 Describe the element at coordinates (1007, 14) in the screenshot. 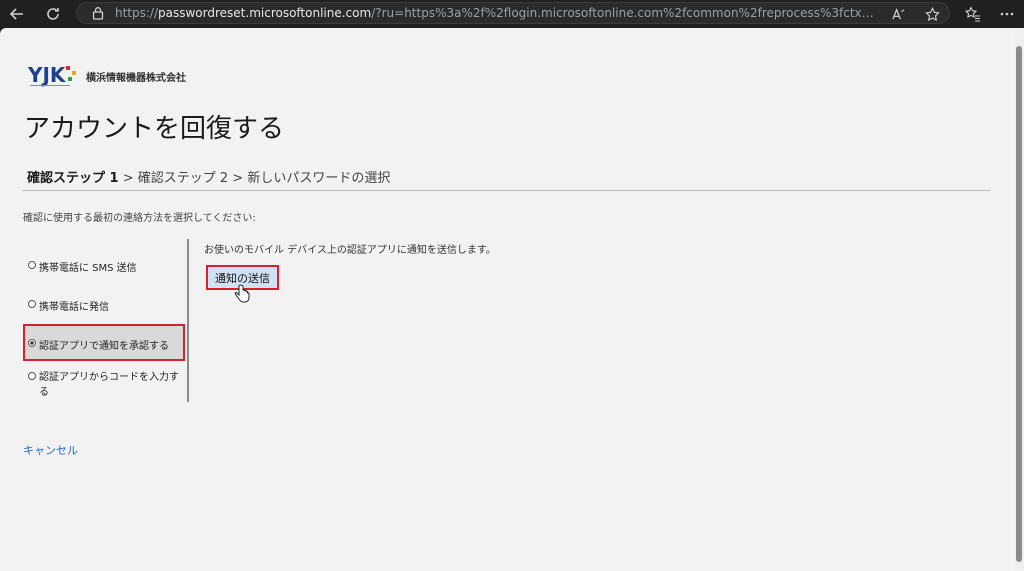

I see `more-options-icon` at that location.